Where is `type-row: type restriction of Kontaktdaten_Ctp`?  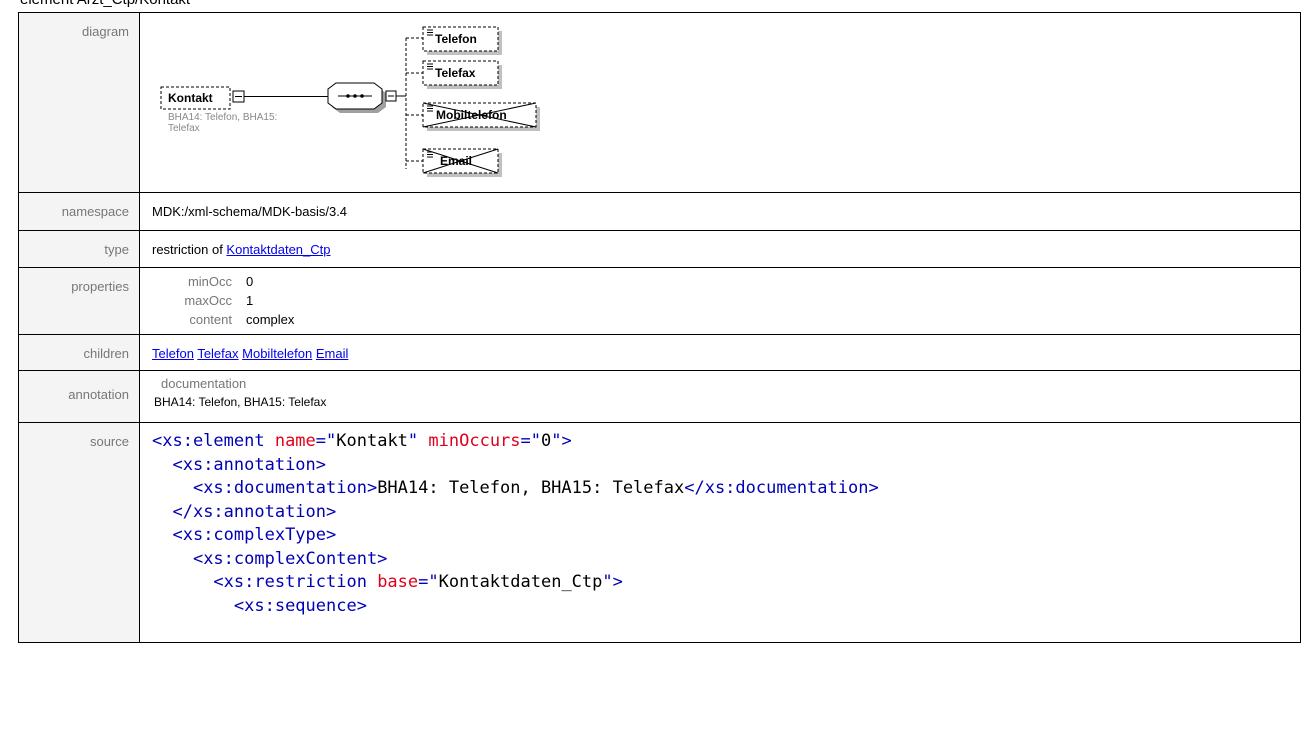 type-row: type restriction of Kontaktdaten_Ctp is located at coordinates (659, 249).